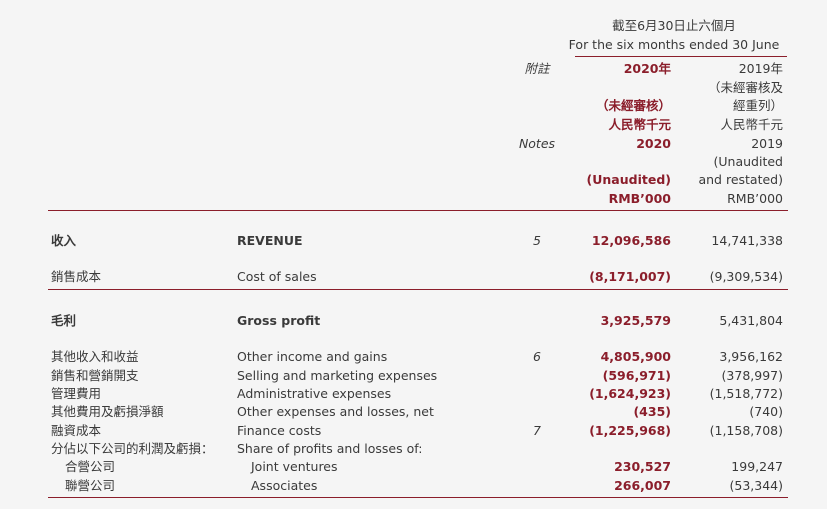  I want to click on jv-label-en: Joint ventures, so click(294, 466).